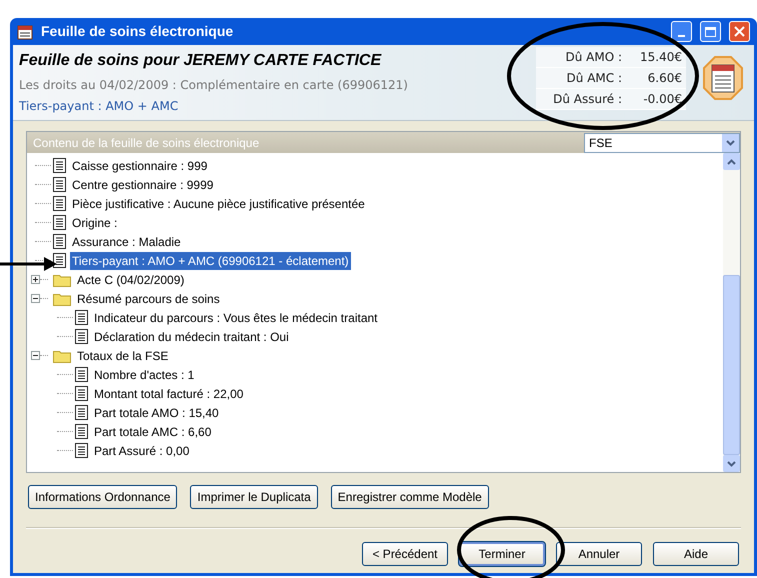 The width and height of the screenshot is (757, 578). What do you see at coordinates (254, 497) in the screenshot?
I see `action-button: Imprimer le Duplicata` at bounding box center [254, 497].